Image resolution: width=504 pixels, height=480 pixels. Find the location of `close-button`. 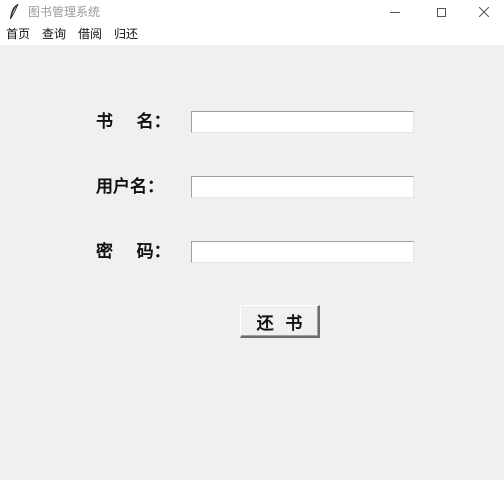

close-button is located at coordinates (484, 12).